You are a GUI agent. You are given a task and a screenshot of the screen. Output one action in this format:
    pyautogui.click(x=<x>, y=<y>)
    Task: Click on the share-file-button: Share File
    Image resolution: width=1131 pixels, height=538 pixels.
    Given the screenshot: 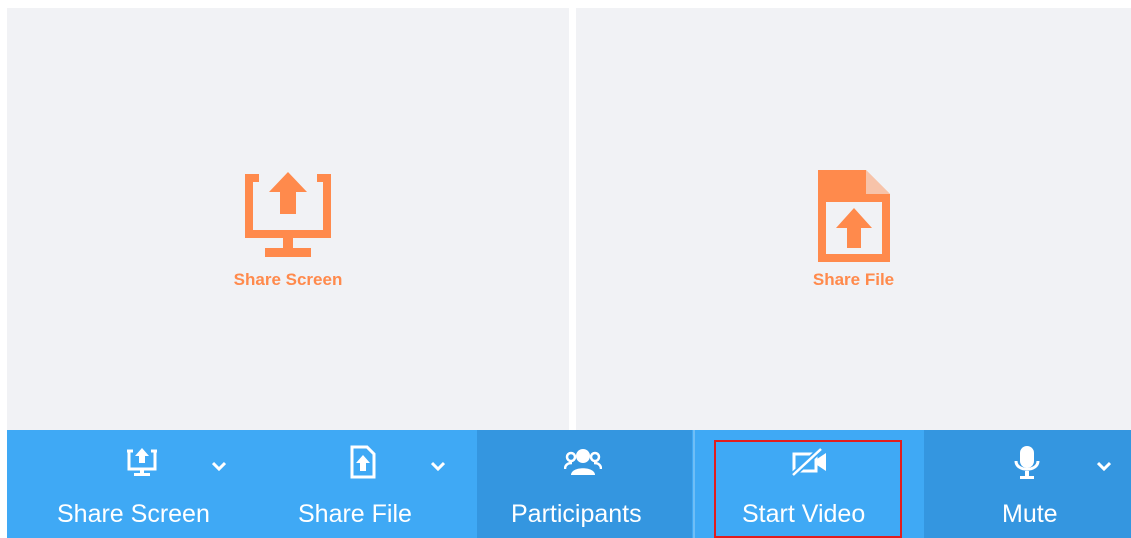 What is the action you would take?
    pyautogui.click(x=364, y=484)
    